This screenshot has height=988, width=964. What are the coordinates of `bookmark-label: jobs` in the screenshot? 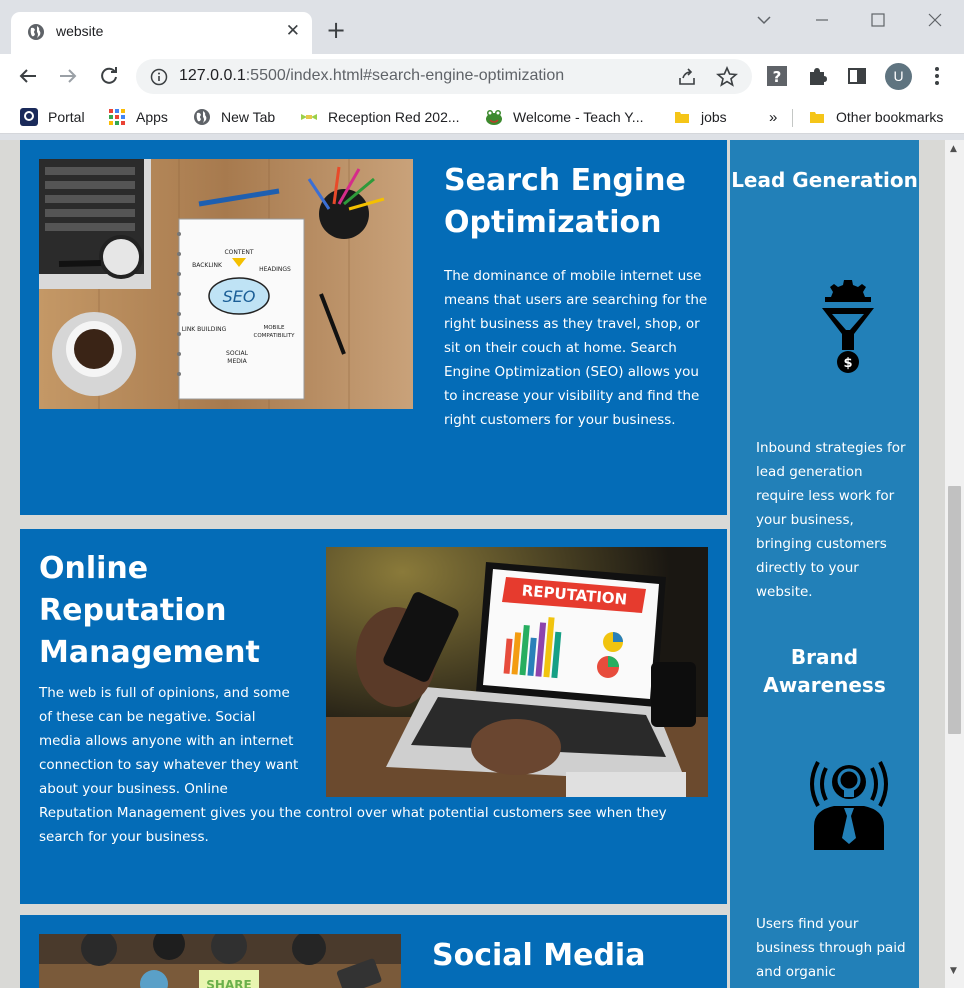 It's located at (714, 117).